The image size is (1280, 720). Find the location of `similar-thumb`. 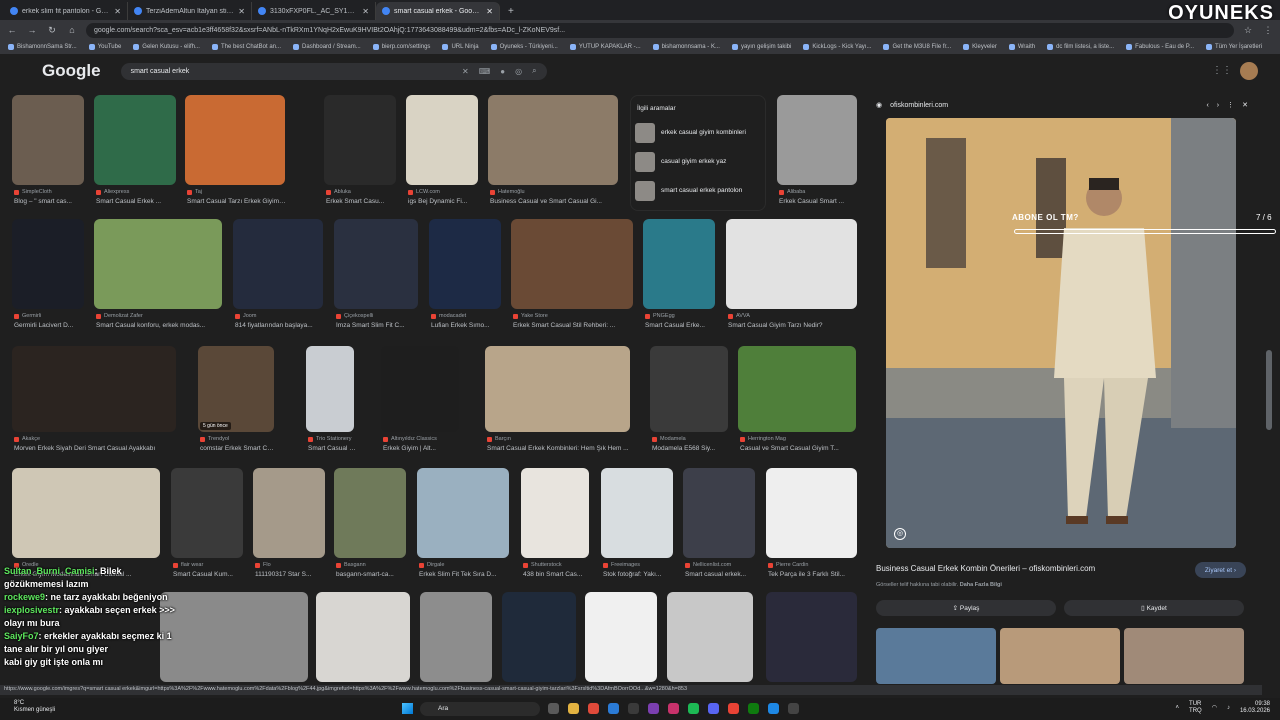

similar-thumb is located at coordinates (936, 656).